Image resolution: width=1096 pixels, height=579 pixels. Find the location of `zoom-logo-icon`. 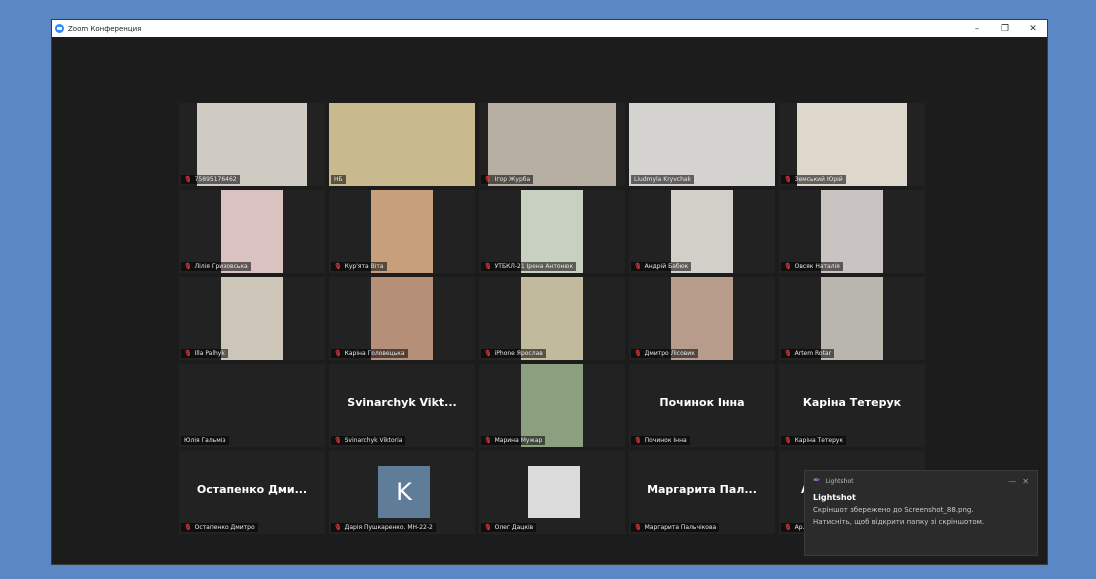

zoom-logo-icon is located at coordinates (59, 28).